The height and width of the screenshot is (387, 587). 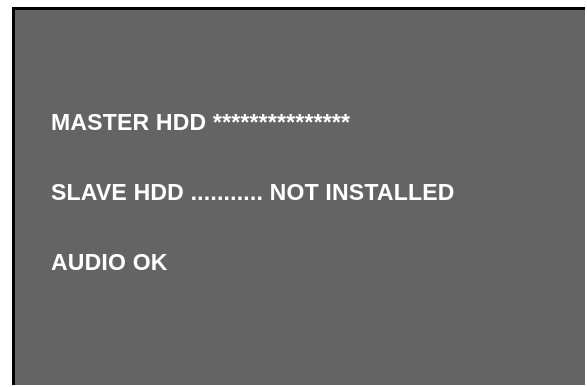 What do you see at coordinates (201, 122) in the screenshot?
I see `master-hdd-status: MASTER HDD ***************` at bounding box center [201, 122].